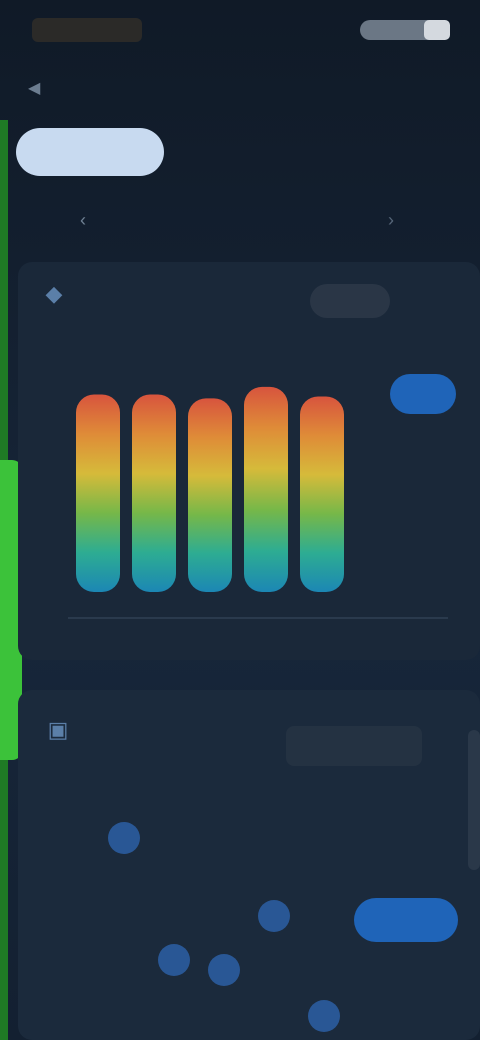 The image size is (480, 1040). What do you see at coordinates (11, 580) in the screenshot?
I see `side-accent-bar` at bounding box center [11, 580].